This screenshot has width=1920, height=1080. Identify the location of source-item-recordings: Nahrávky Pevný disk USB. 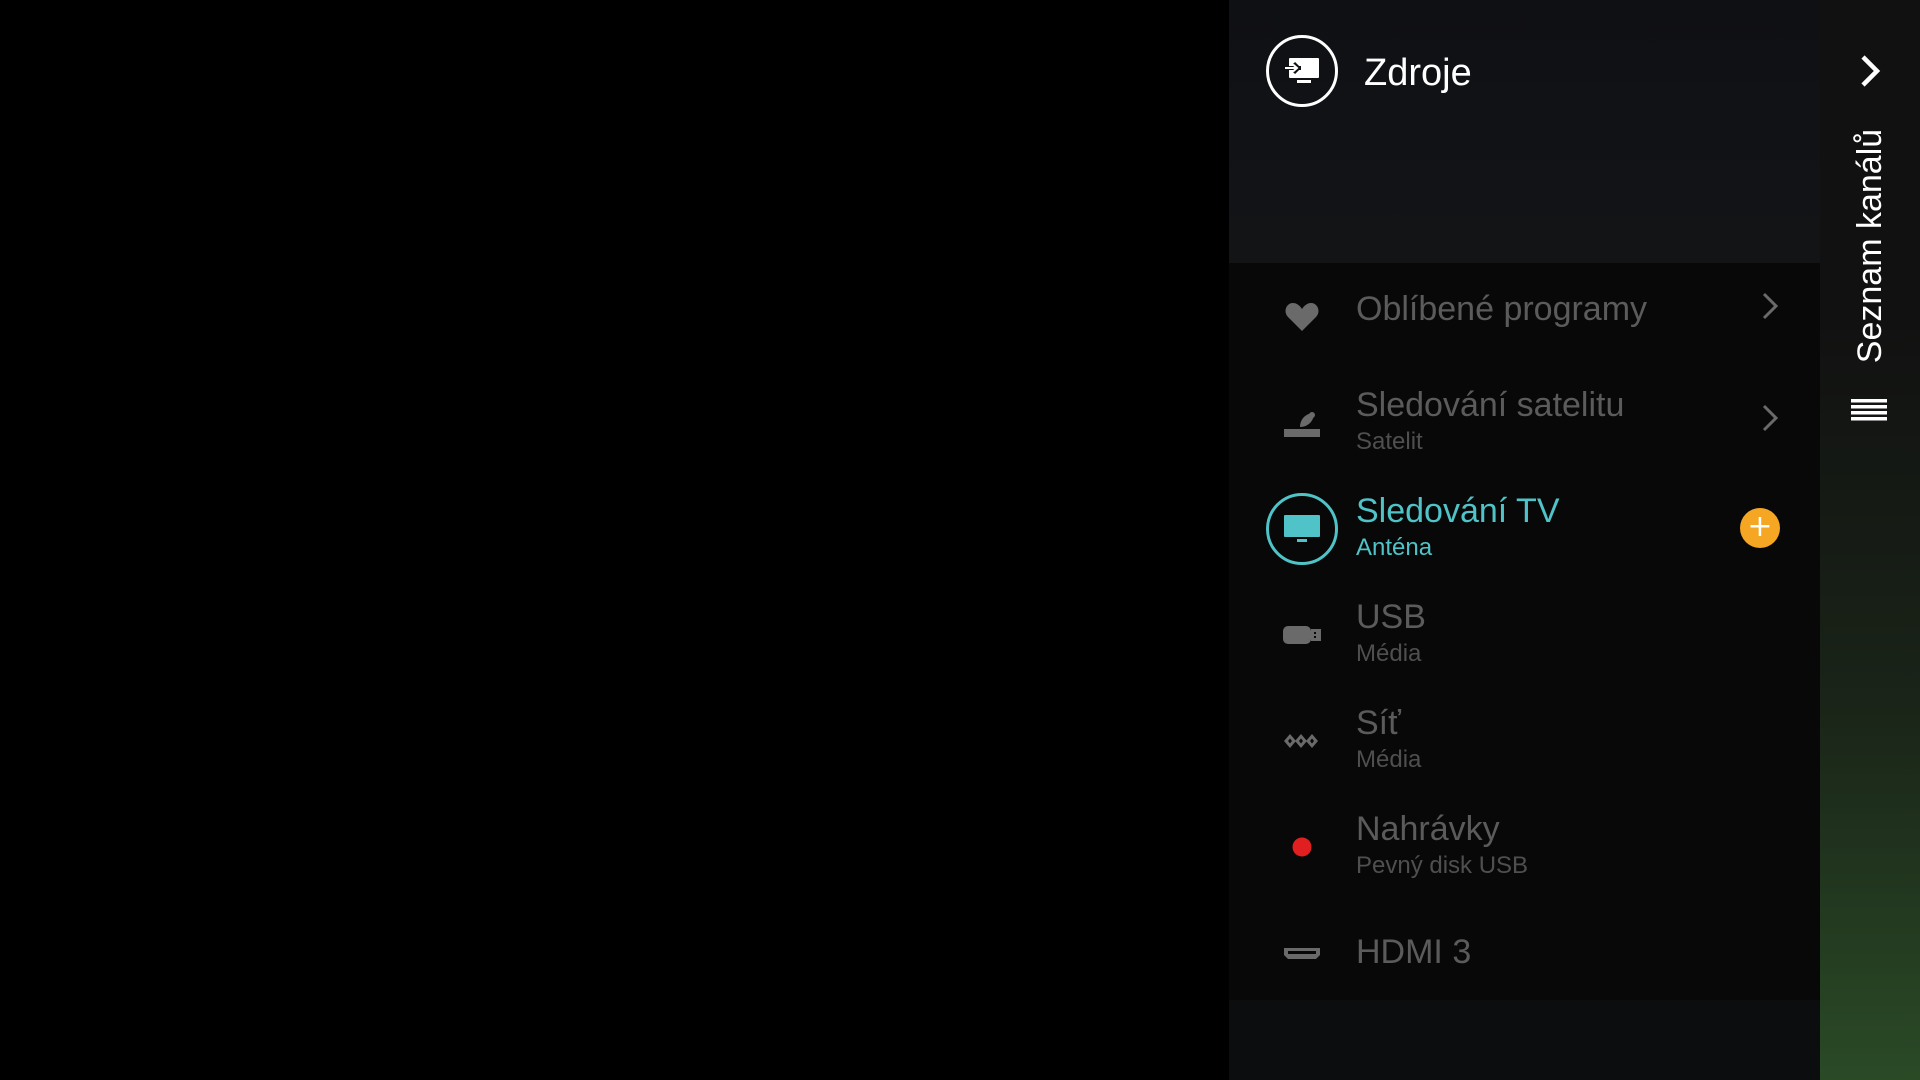
(1524, 846).